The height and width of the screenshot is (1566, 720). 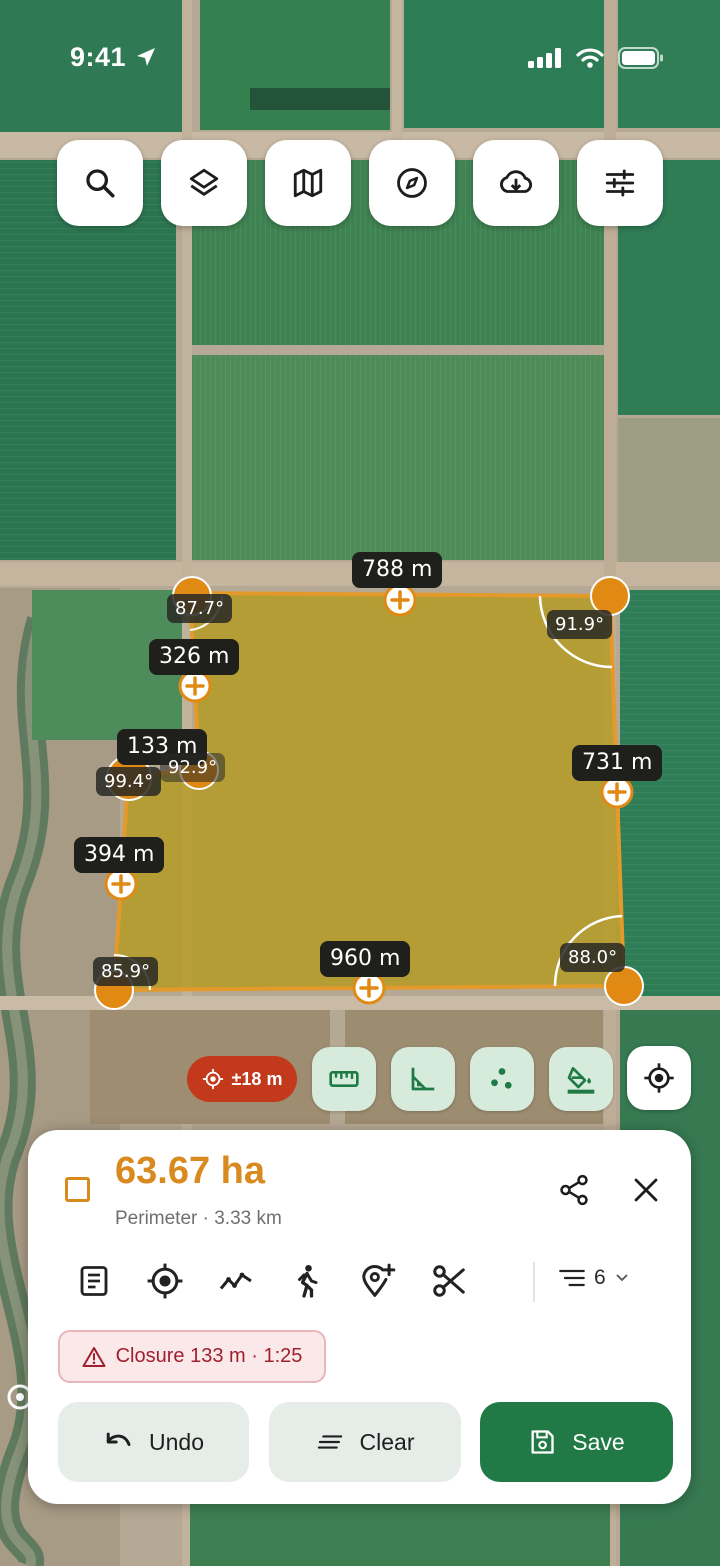 I want to click on save-label: Save, so click(x=598, y=1441).